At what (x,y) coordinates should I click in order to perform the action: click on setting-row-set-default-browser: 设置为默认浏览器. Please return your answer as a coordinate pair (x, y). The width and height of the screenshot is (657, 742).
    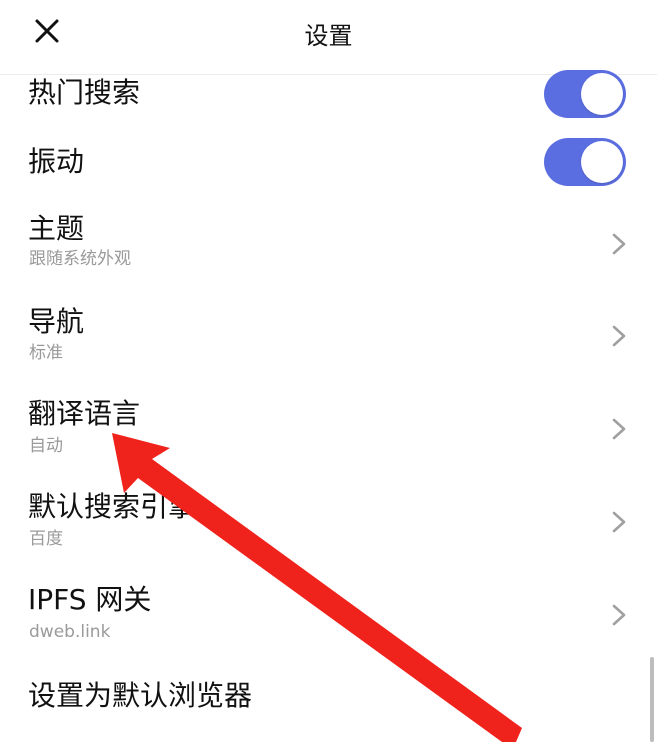
    Looking at the image, I should click on (320, 703).